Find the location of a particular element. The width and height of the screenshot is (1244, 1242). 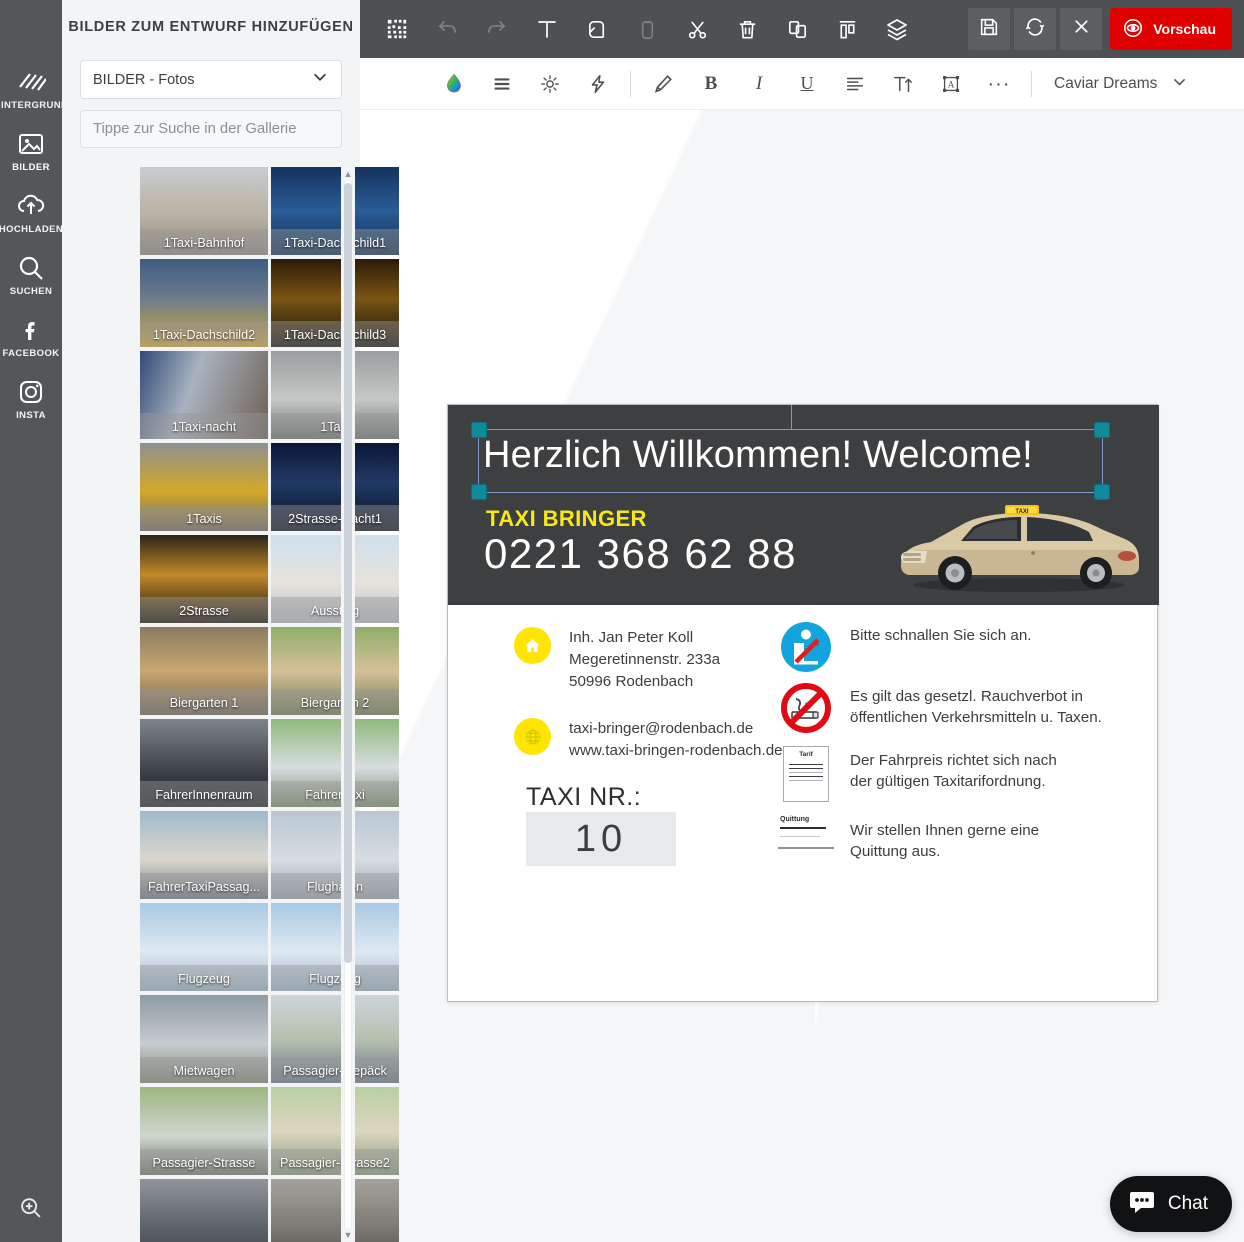

gallery-thumbnail: Biergarten 1 is located at coordinates (204, 671).